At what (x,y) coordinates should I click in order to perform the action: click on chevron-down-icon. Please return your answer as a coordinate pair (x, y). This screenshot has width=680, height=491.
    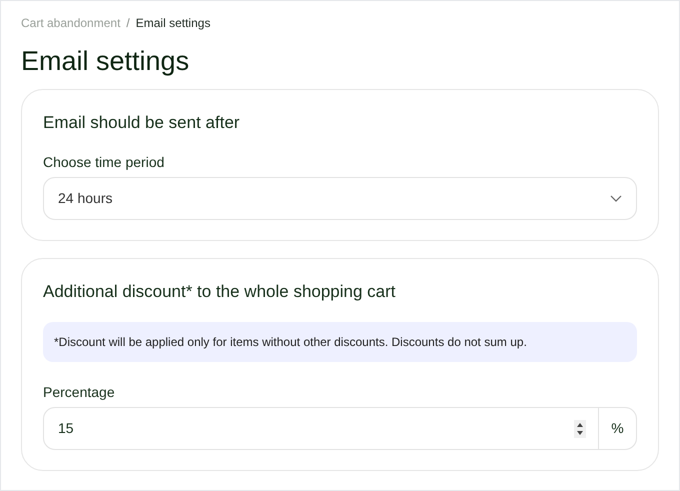
    Looking at the image, I should click on (616, 198).